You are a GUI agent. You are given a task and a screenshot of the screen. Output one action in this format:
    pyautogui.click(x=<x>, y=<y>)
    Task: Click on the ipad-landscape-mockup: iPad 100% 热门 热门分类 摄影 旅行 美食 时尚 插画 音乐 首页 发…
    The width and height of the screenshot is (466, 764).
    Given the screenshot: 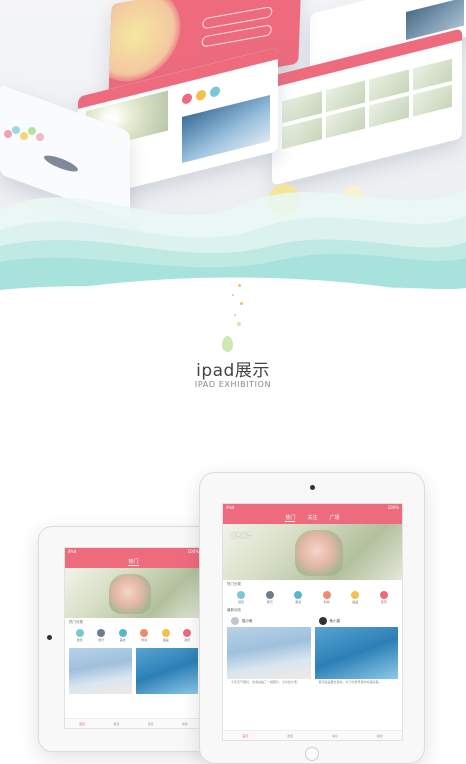 What is the action you would take?
    pyautogui.click(x=128, y=639)
    